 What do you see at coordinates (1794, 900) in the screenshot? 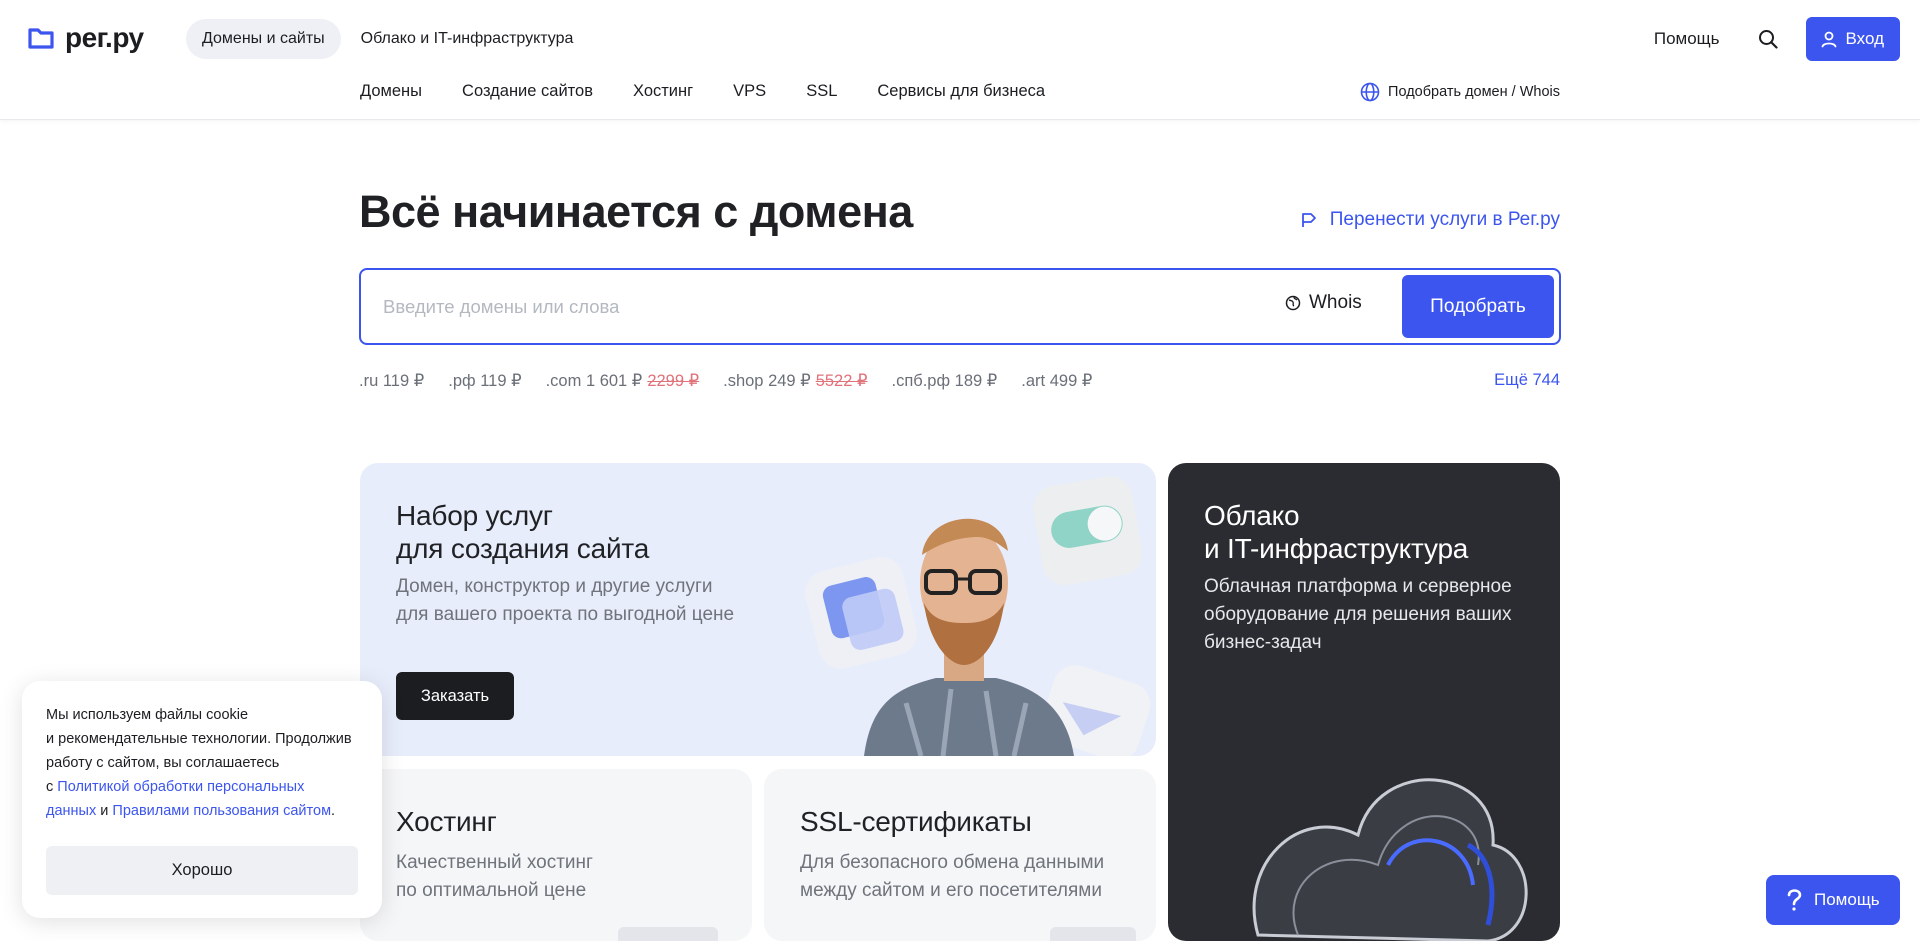
I see `question-icon` at bounding box center [1794, 900].